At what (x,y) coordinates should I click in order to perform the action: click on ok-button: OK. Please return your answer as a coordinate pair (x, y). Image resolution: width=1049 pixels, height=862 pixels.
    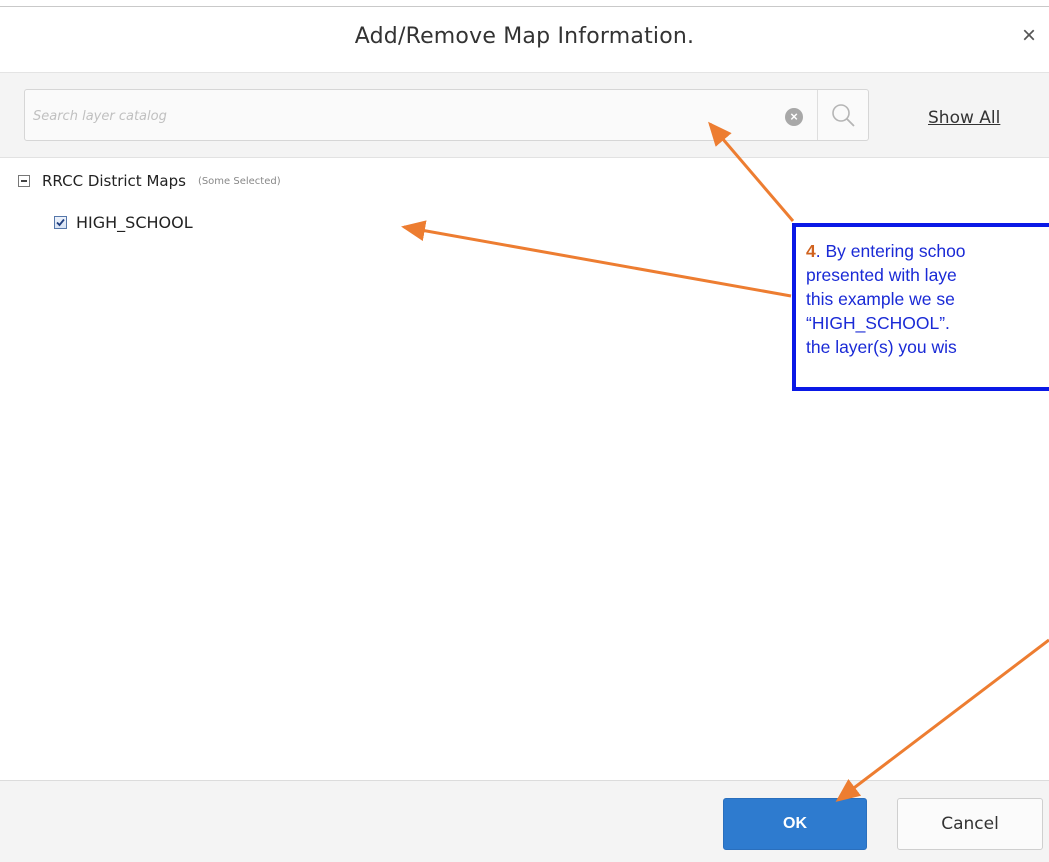
    Looking at the image, I should click on (795, 824).